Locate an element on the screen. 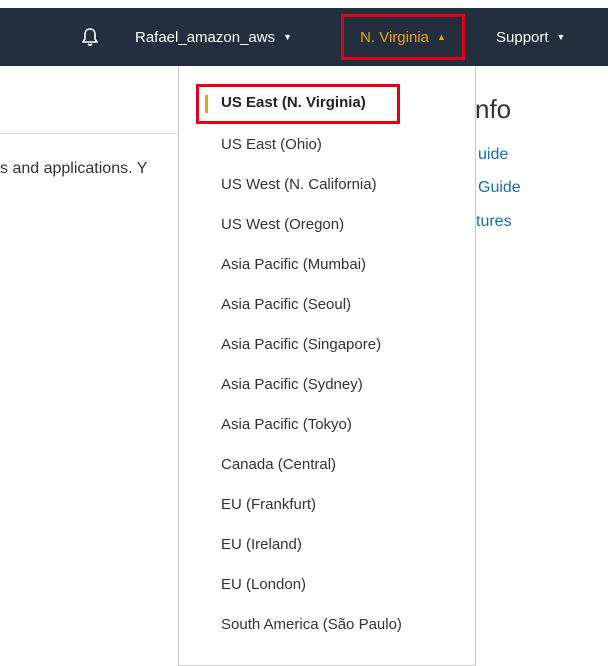 The image size is (608, 666). support-menu-button: Support ▼ is located at coordinates (530, 37).